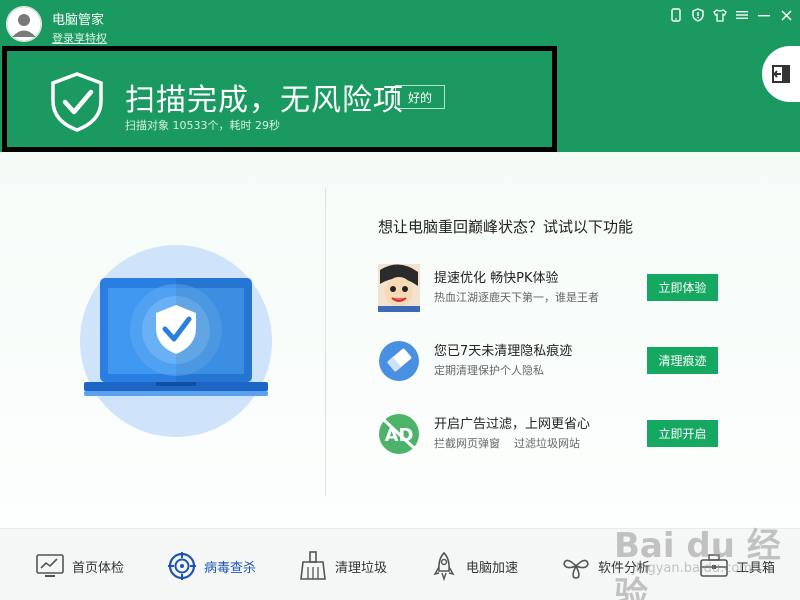 The image size is (800, 600). Describe the element at coordinates (676, 15) in the screenshot. I see `phone-icon` at that location.